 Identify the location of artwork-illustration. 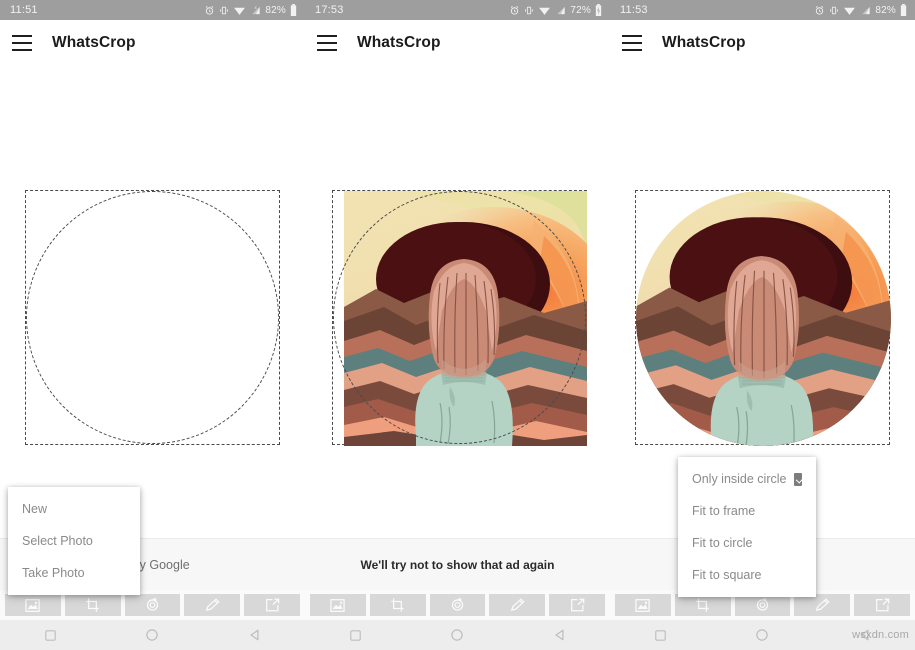
(763, 318).